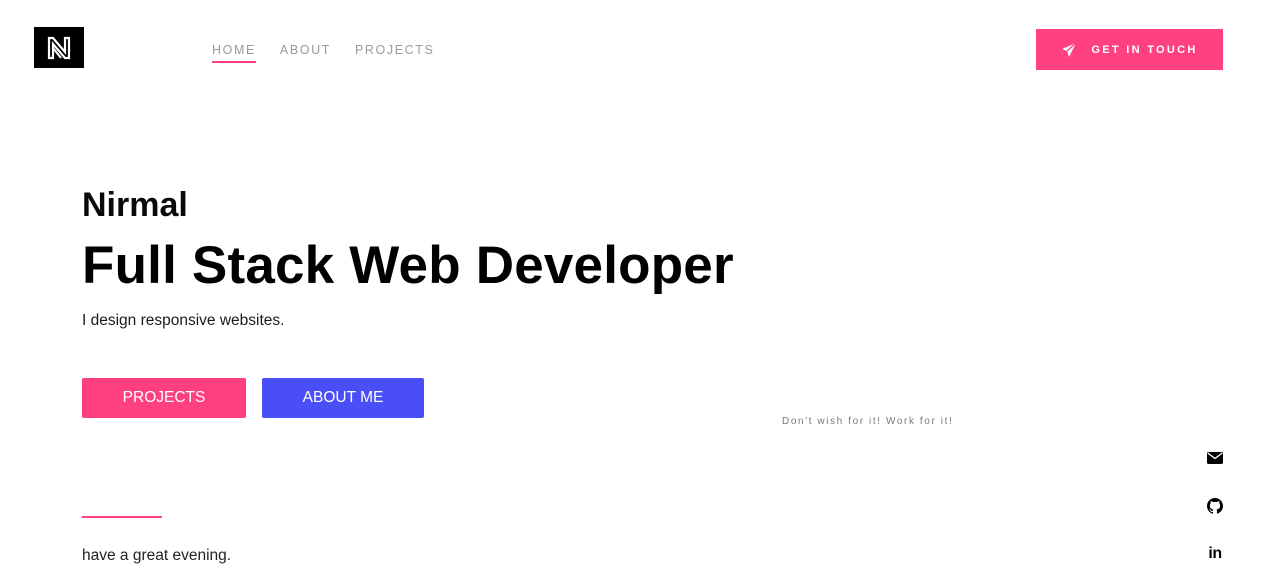  I want to click on linkedin-icon: in, so click(1215, 553).